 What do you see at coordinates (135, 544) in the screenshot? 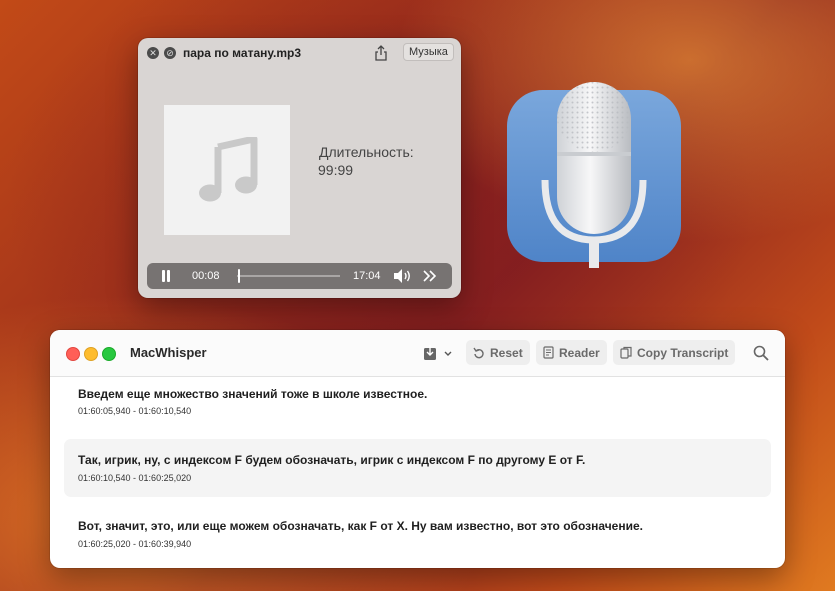
I see `segment-timestamp: 01:60:25,020 - 01:60:39,940` at bounding box center [135, 544].